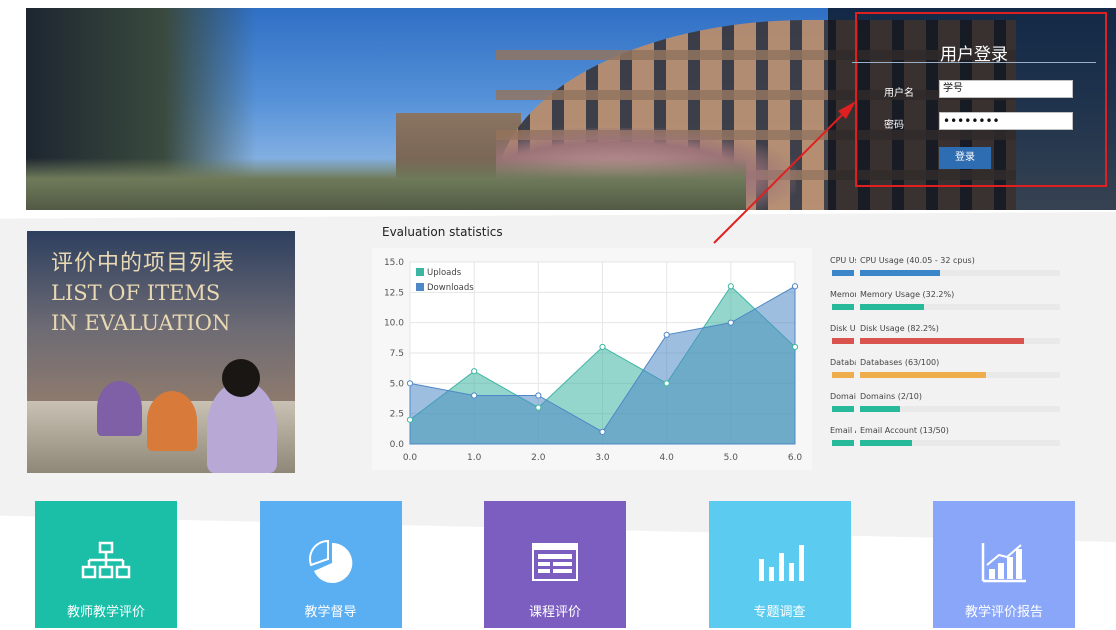 The width and height of the screenshot is (1116, 630). I want to click on x-tick-label: 0.0, so click(410, 458).